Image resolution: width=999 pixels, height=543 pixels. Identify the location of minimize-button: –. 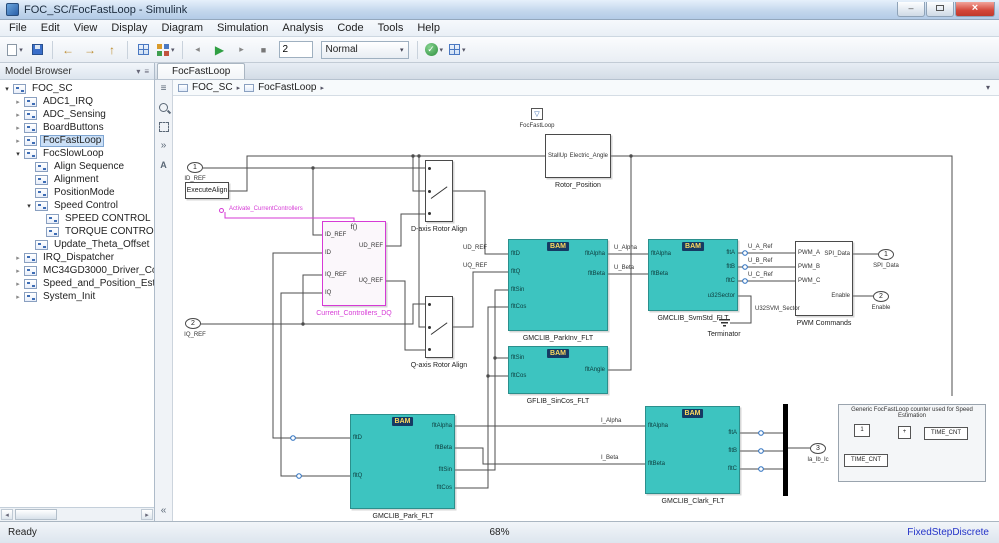
(911, 9).